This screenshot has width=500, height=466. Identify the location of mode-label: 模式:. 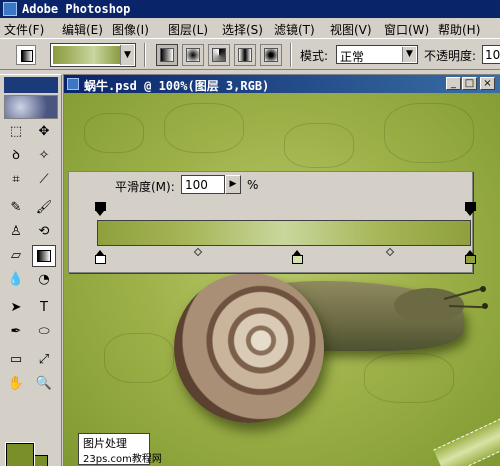
(314, 56).